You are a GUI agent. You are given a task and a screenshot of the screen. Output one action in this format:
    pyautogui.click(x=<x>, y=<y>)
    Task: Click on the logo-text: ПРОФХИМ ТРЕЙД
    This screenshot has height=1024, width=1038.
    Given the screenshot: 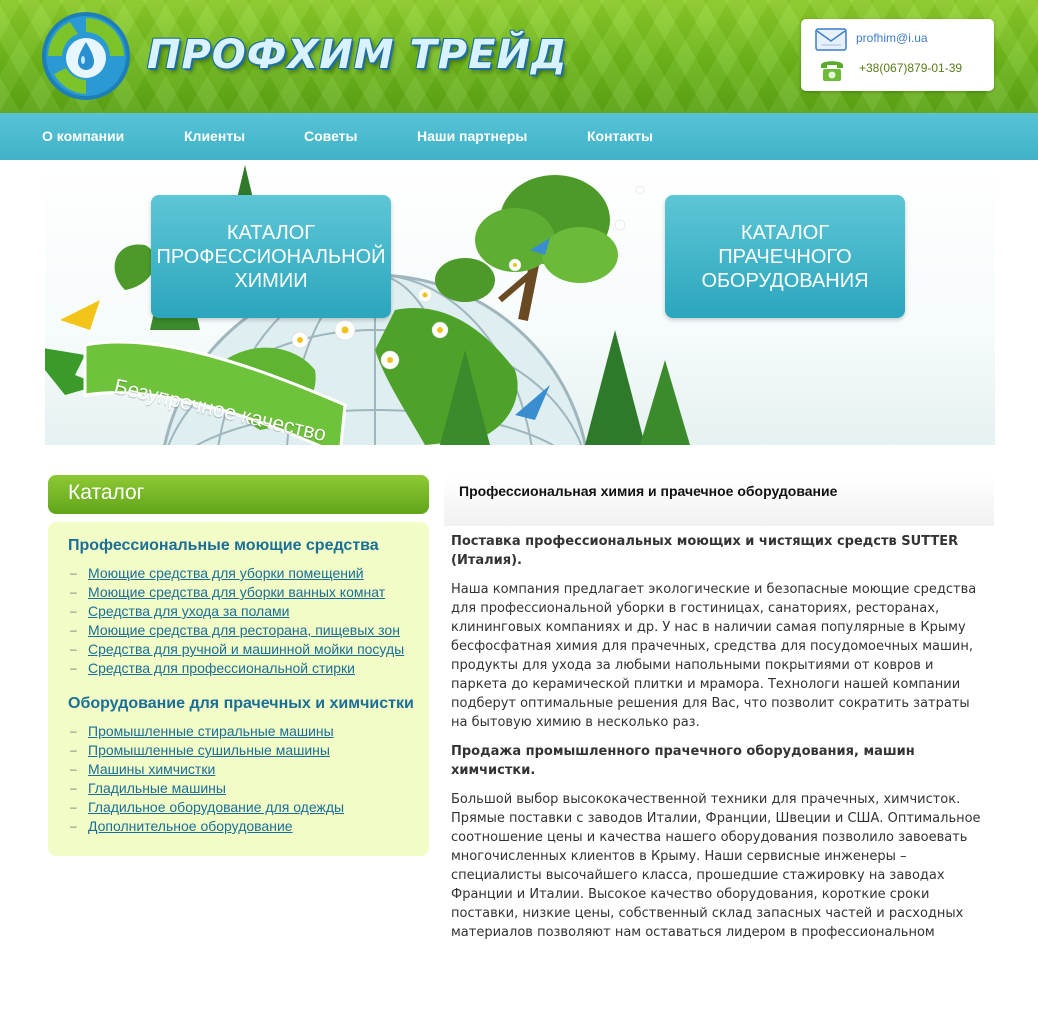 What is the action you would take?
    pyautogui.click(x=357, y=55)
    